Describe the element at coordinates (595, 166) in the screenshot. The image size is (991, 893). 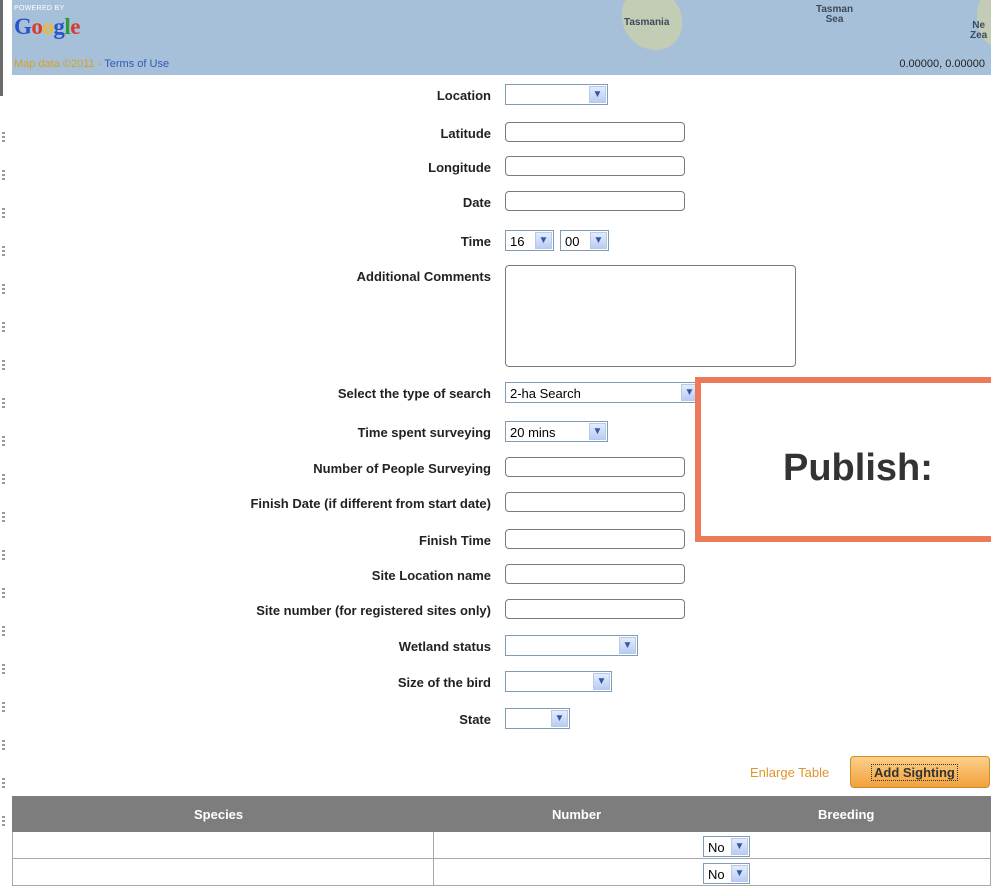
I see `longitude-input` at that location.